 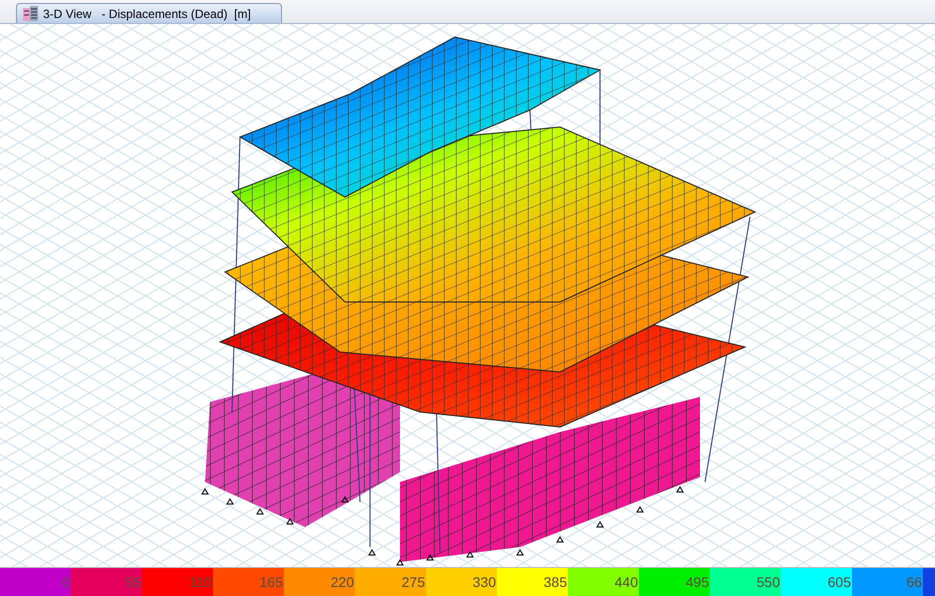 What do you see at coordinates (839, 582) in the screenshot?
I see `legend-value: 605` at bounding box center [839, 582].